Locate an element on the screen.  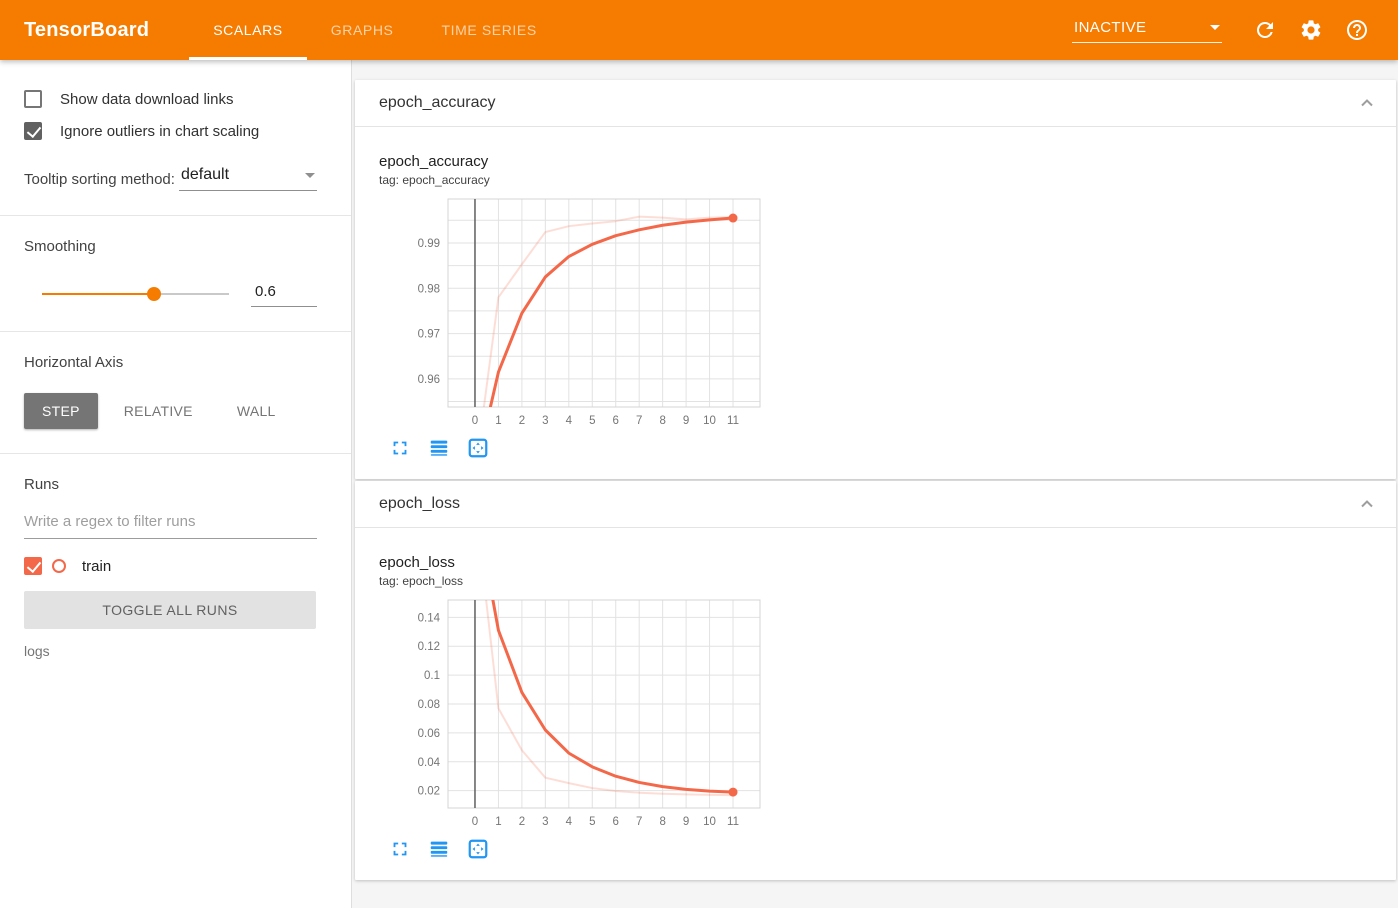
epoch-accuracy-chart: 0 1 2 3 4 5 6 7 8 9 10 11 0.96 0.97 0.98 0.99 is located at coordinates (576, 310).